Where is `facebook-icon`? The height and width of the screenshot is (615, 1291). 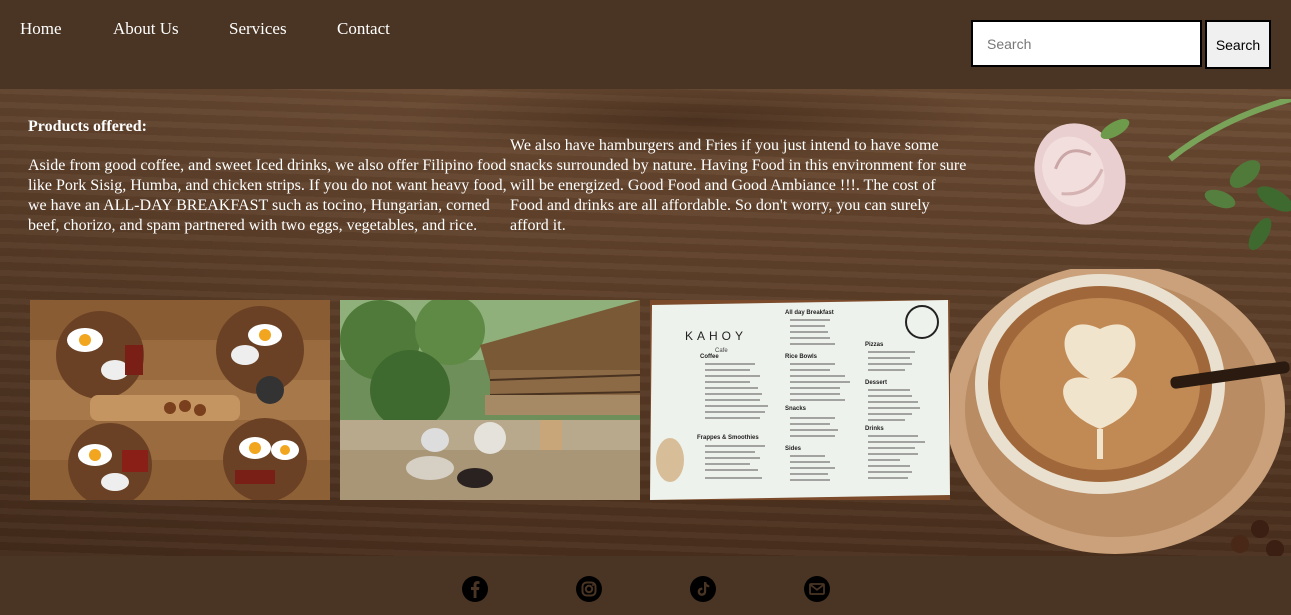 facebook-icon is located at coordinates (475, 589).